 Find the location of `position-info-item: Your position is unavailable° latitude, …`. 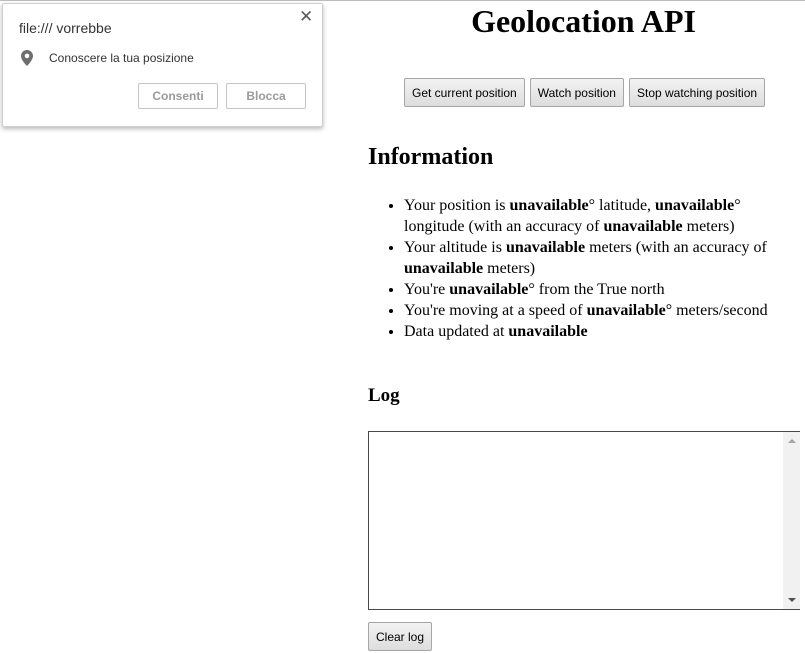

position-info-item: Your position is unavailable° latitude, … is located at coordinates (602, 216).